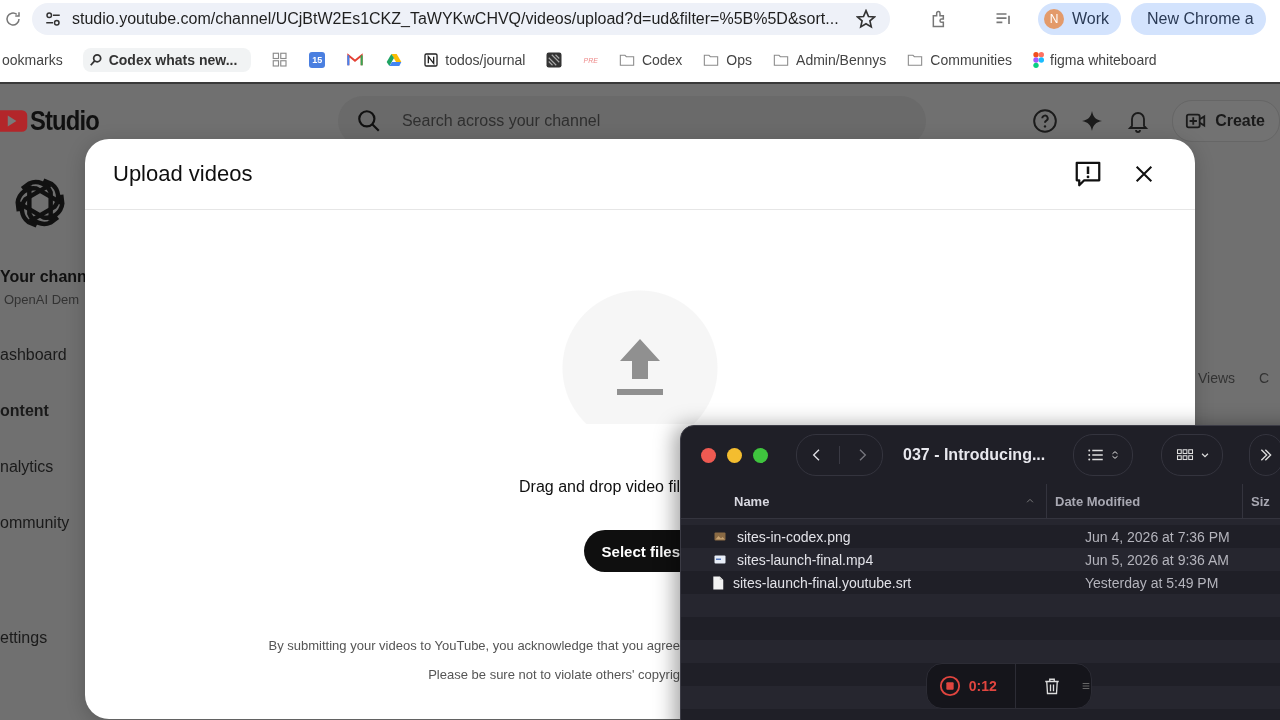 This screenshot has height=720, width=1280. What do you see at coordinates (394, 60) in the screenshot?
I see `drive-icon` at bounding box center [394, 60].